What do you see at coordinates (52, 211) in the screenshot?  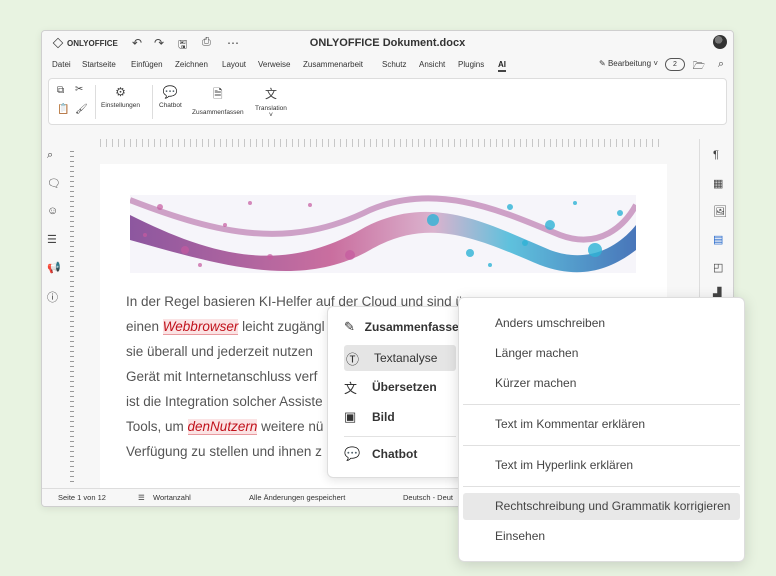 I see `chat-icon: ☺` at bounding box center [52, 211].